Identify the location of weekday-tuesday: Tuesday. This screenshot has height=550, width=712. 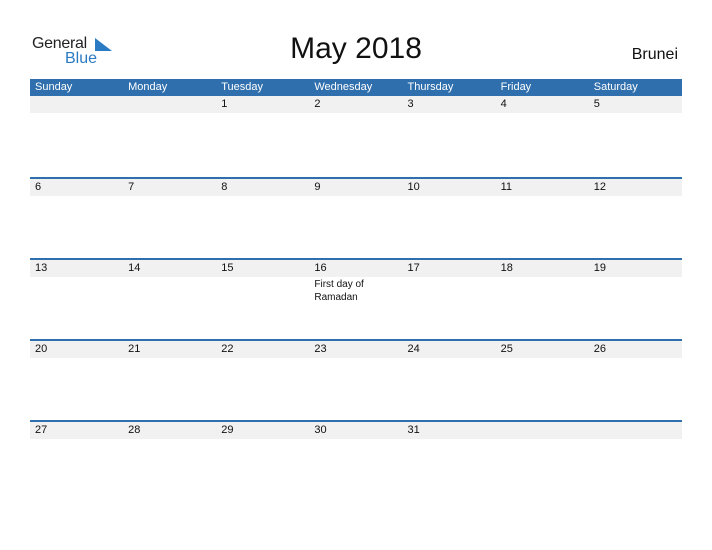
(242, 87).